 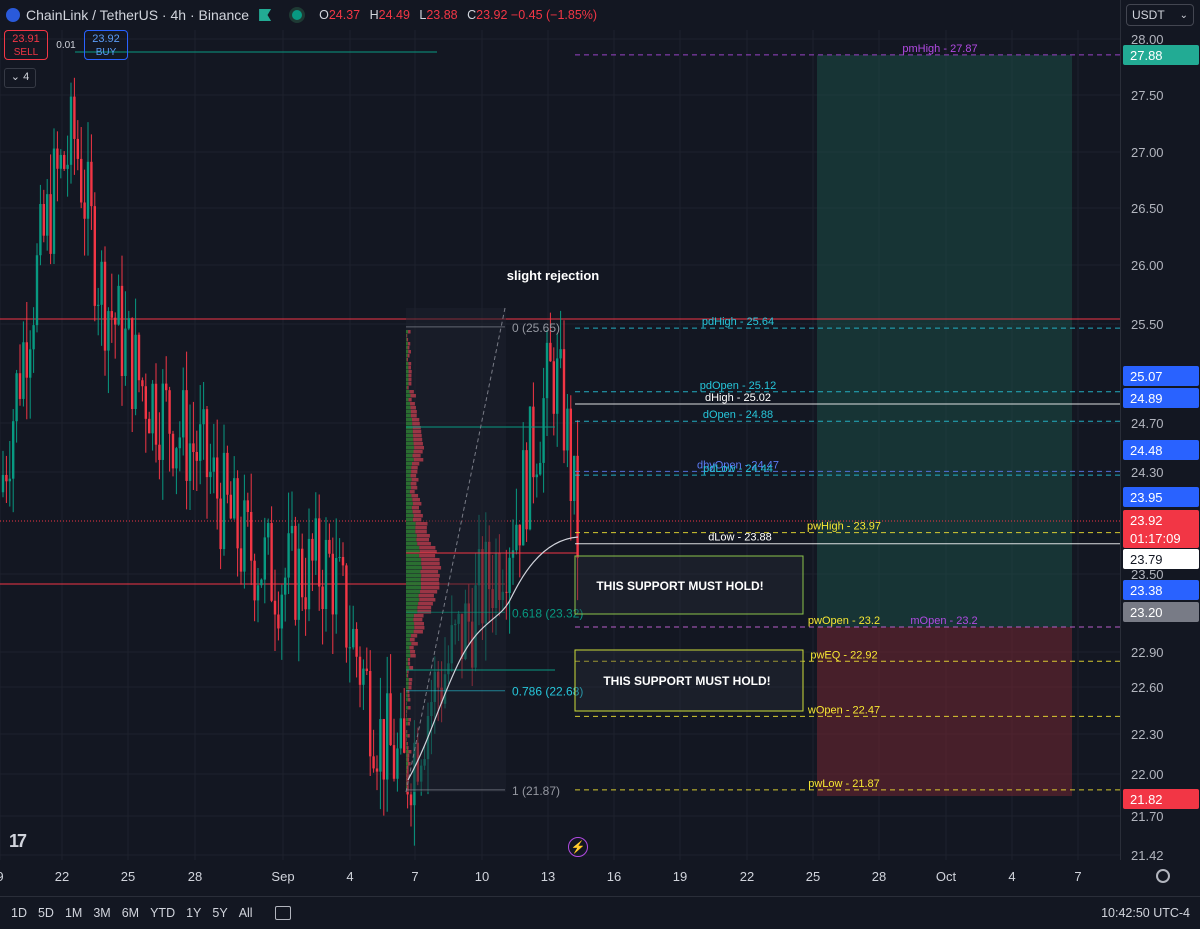 I want to click on time-axis-label: 22, so click(x=62, y=876).